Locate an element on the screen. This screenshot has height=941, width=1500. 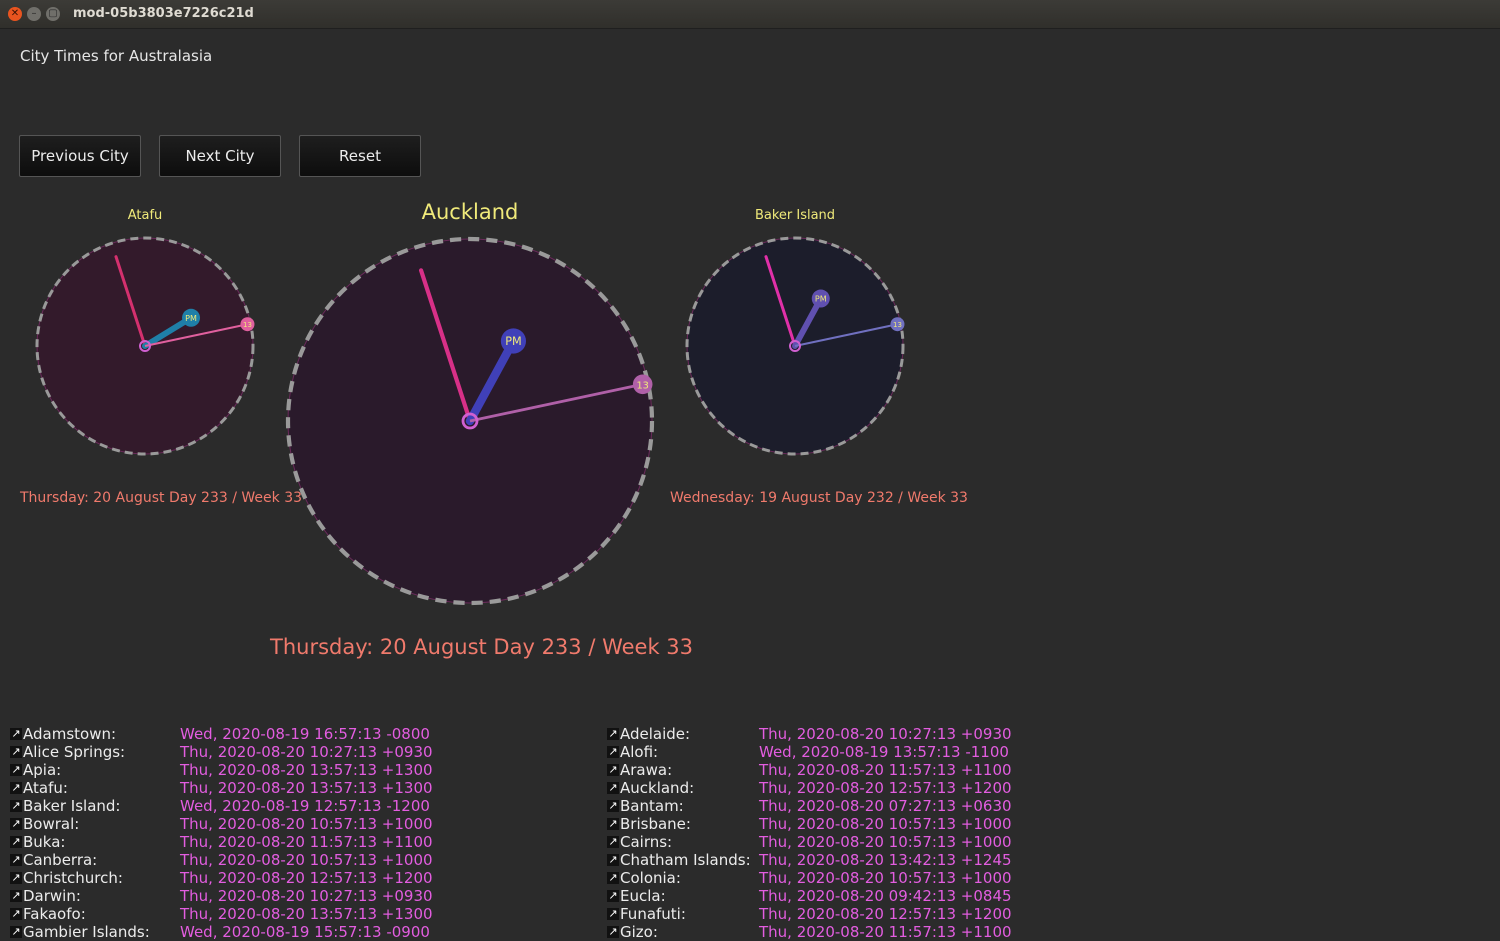
window-close-button: ✕ is located at coordinates (15, 14).